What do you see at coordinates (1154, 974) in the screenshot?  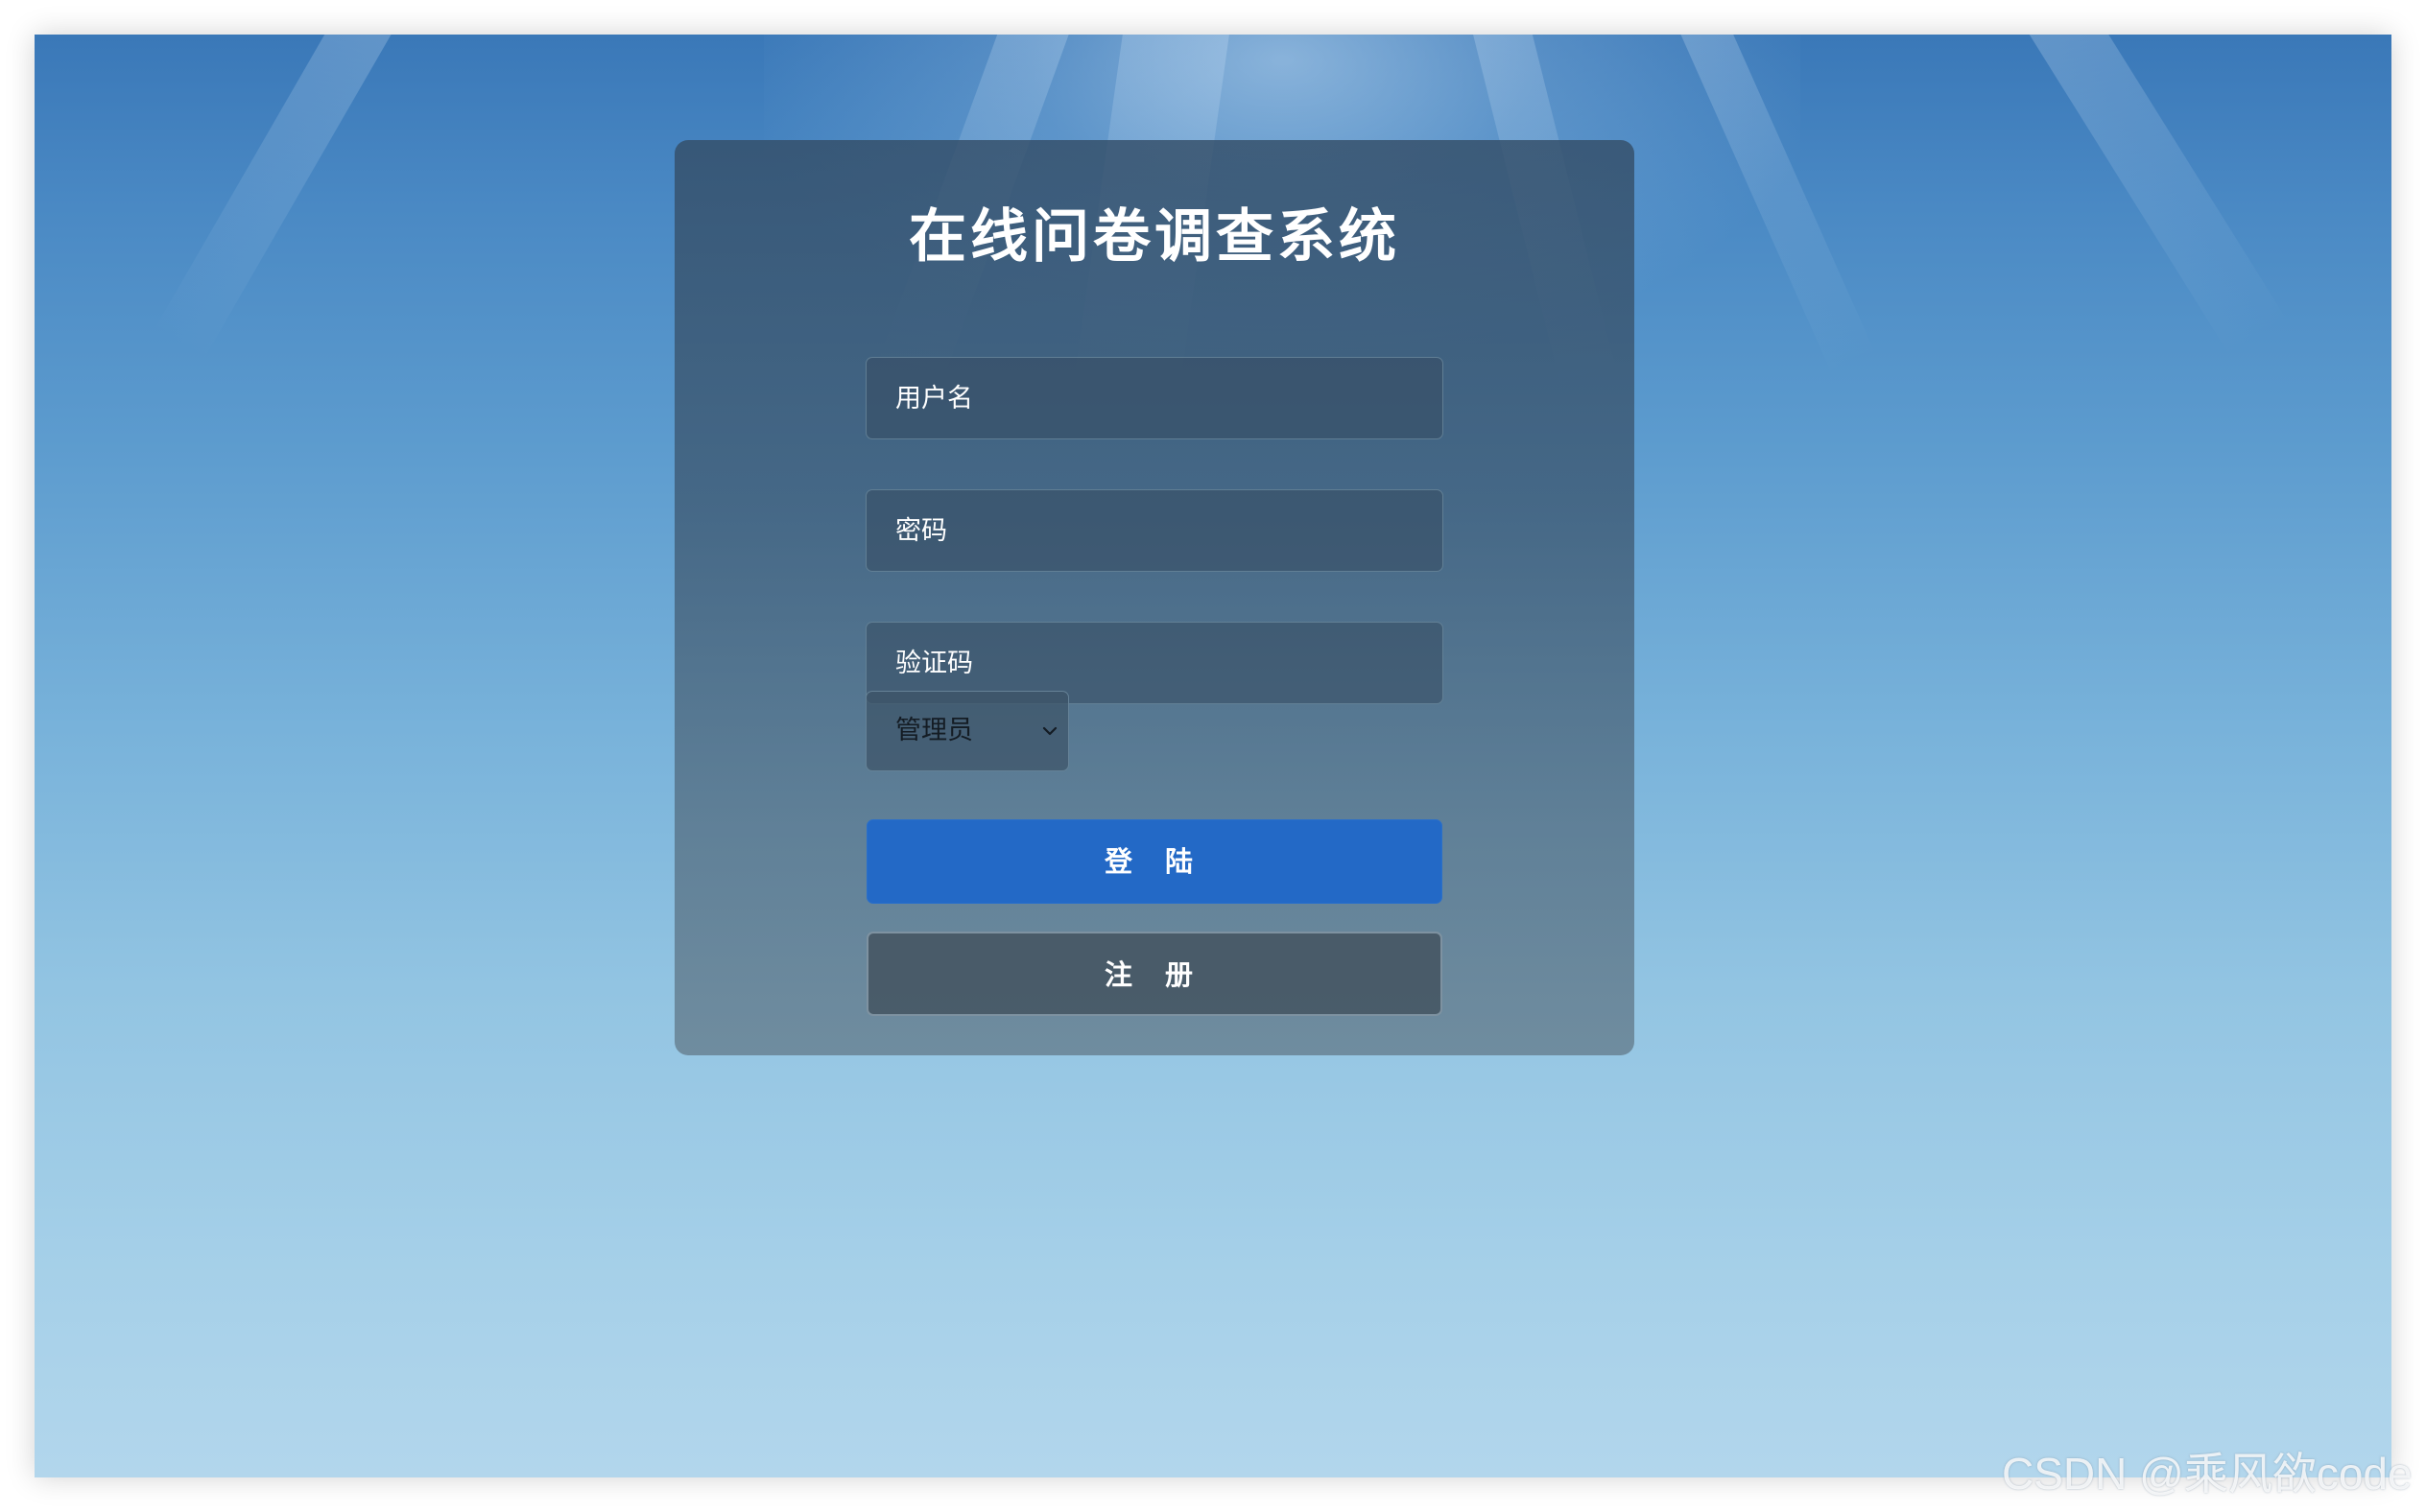 I see `register-button: 注 册` at bounding box center [1154, 974].